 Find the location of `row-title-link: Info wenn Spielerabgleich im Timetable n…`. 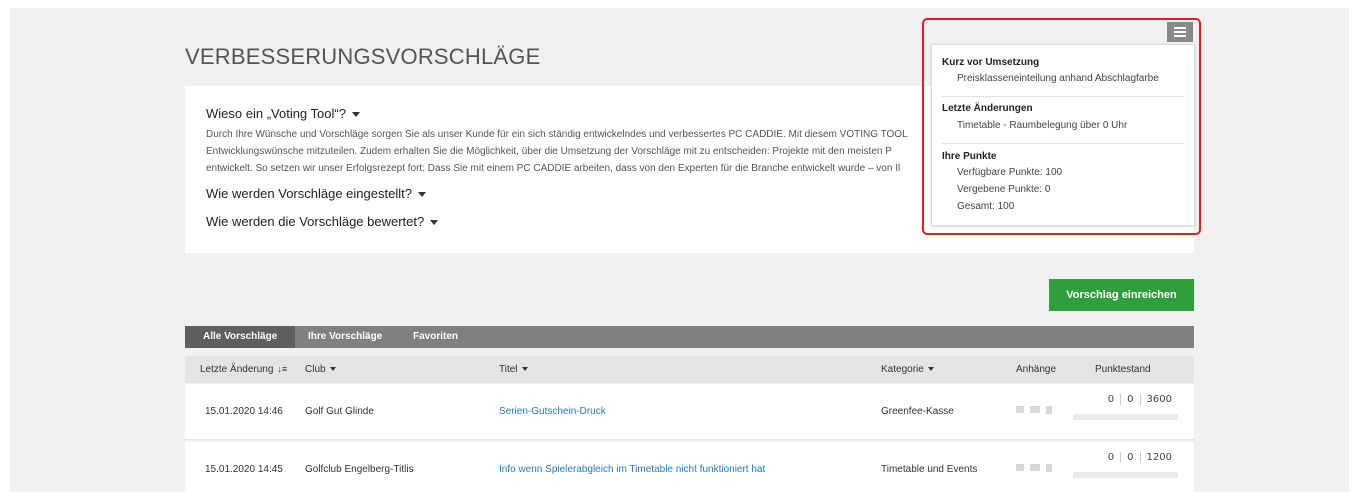

row-title-link: Info wenn Spielerabgleich im Timetable n… is located at coordinates (632, 469).